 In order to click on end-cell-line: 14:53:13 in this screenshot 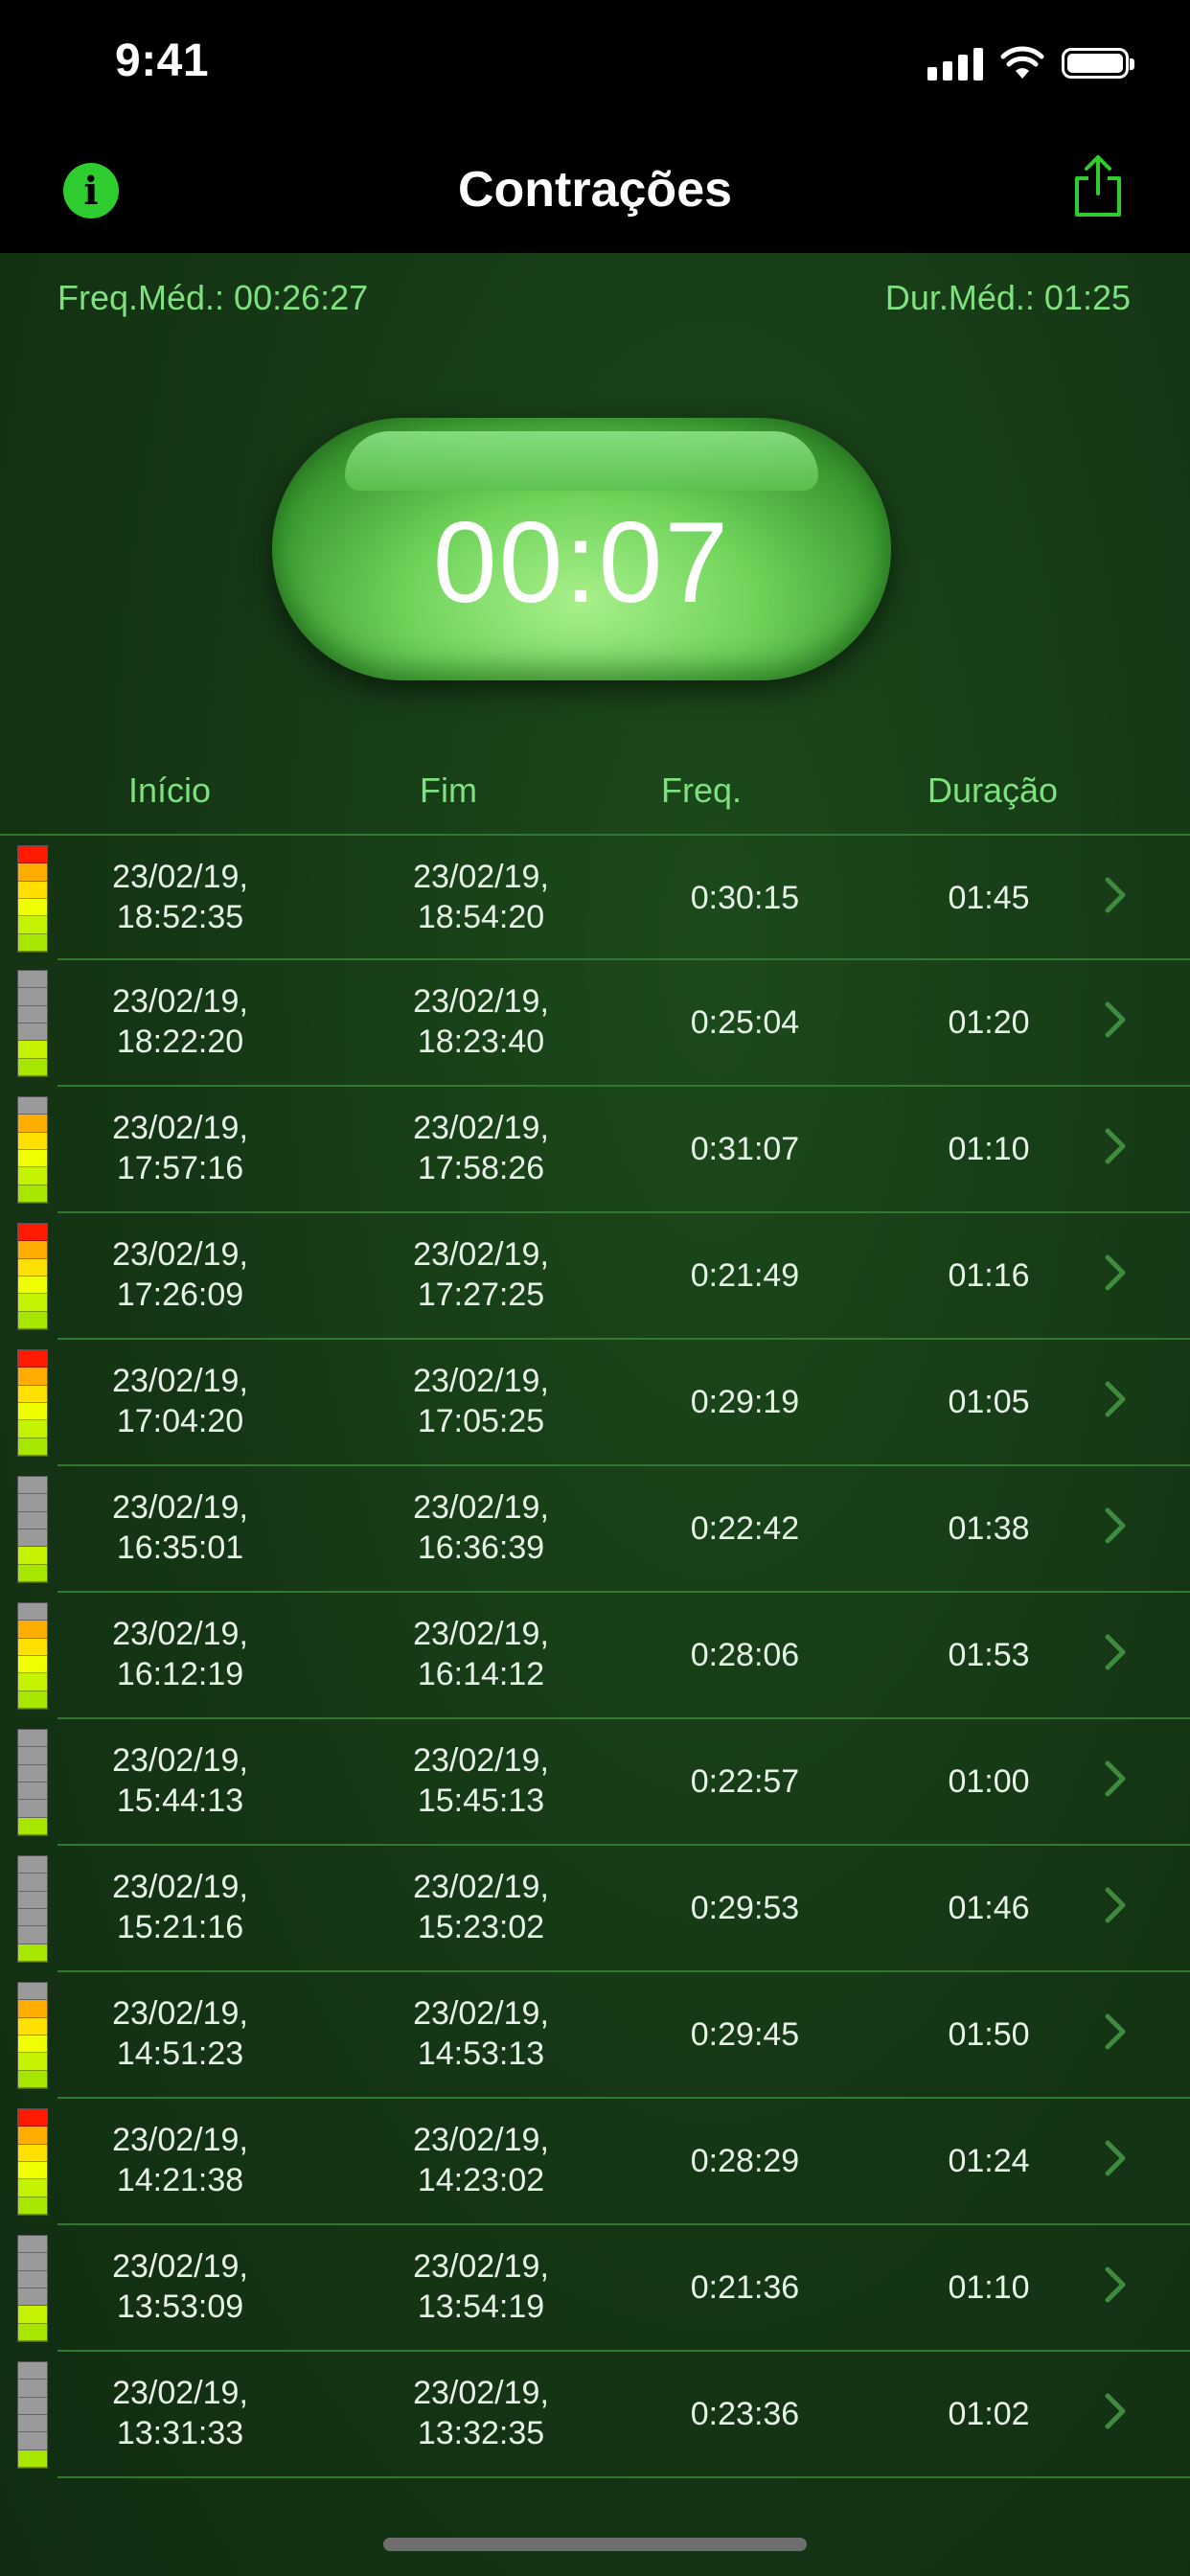, I will do `click(481, 2054)`.